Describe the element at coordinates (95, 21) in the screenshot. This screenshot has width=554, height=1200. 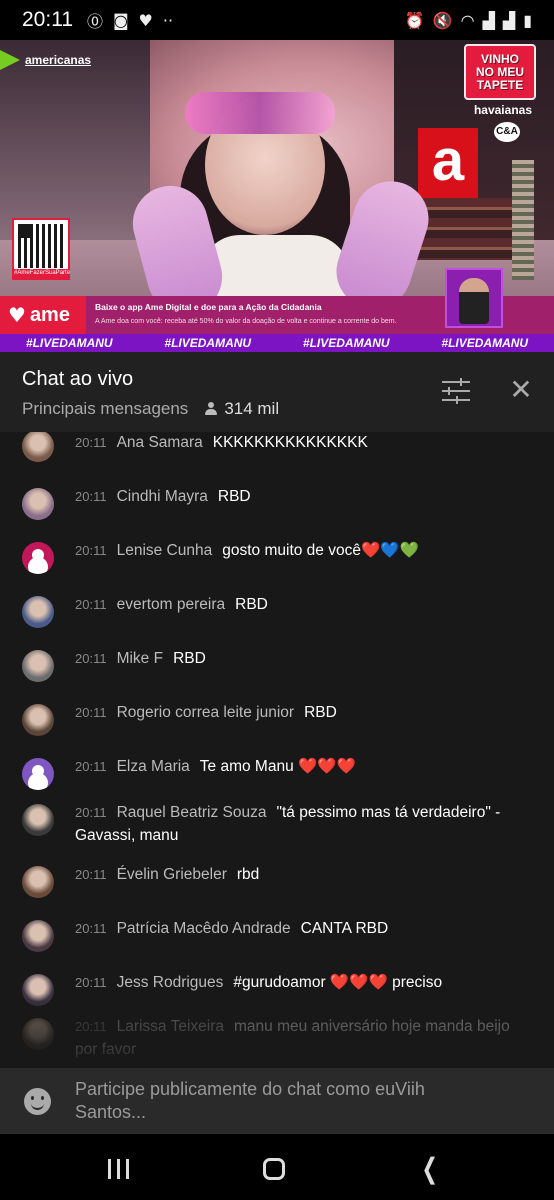
I see `data-saver-icon: ⓪` at that location.